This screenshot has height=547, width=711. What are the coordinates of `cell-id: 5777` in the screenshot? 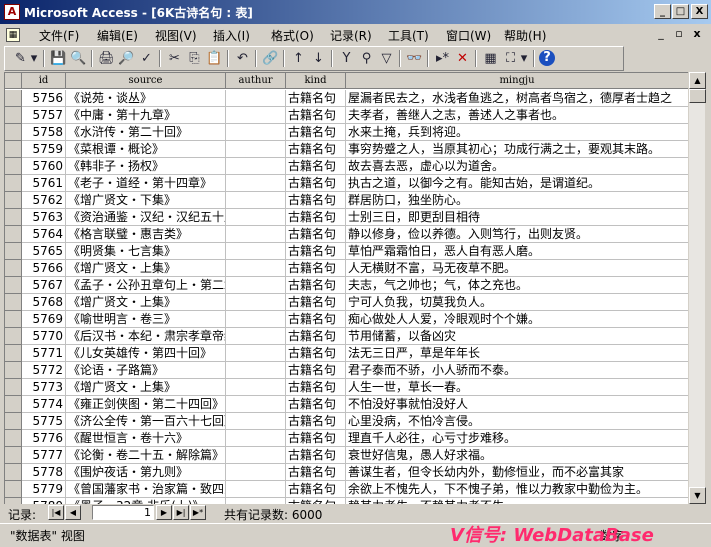 It's located at (44, 455).